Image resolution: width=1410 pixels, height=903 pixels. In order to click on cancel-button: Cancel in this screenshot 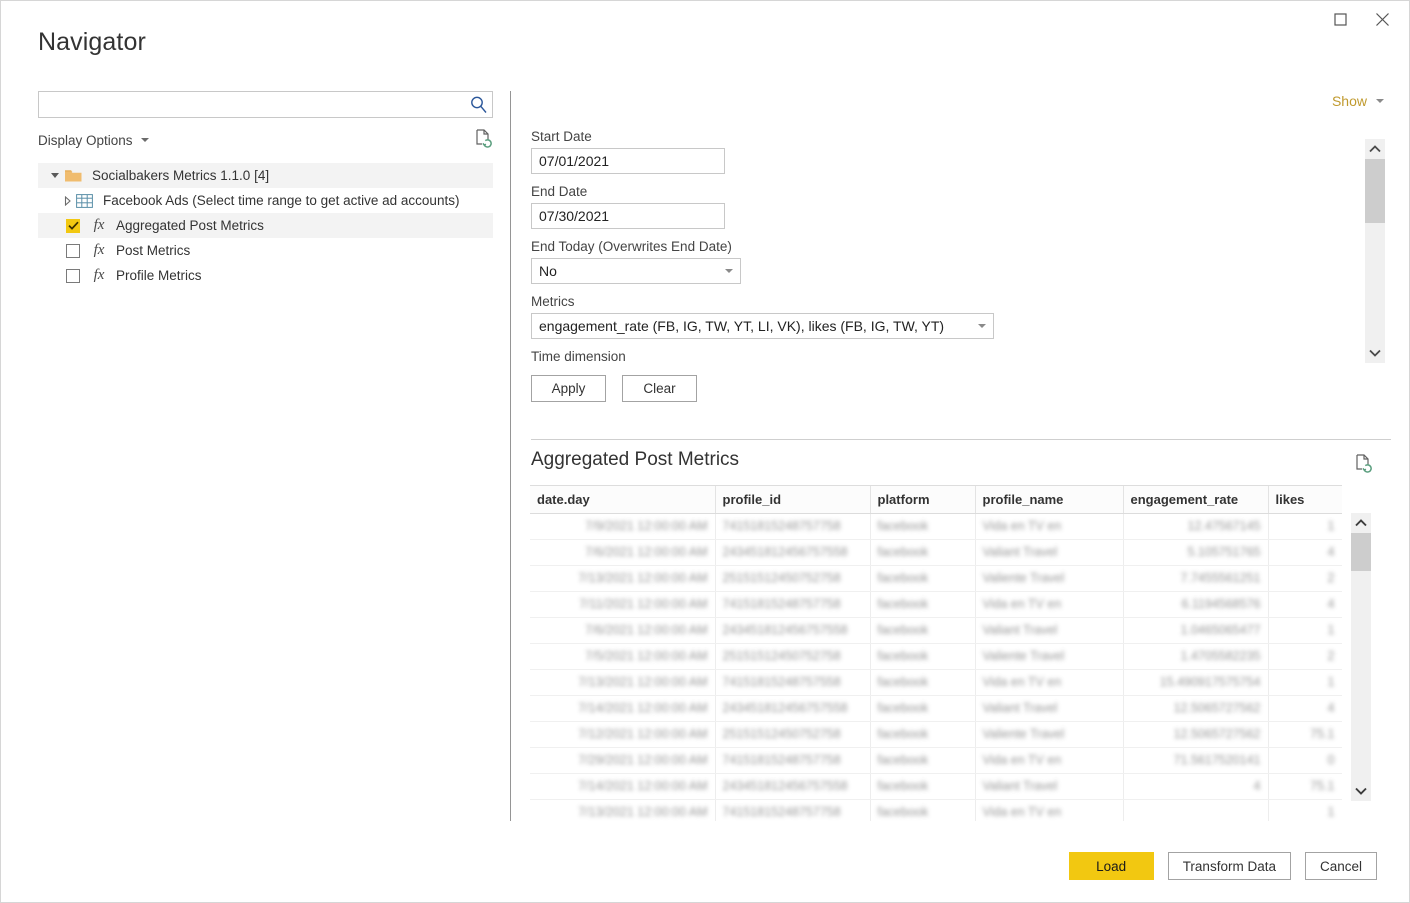, I will do `click(1340, 866)`.